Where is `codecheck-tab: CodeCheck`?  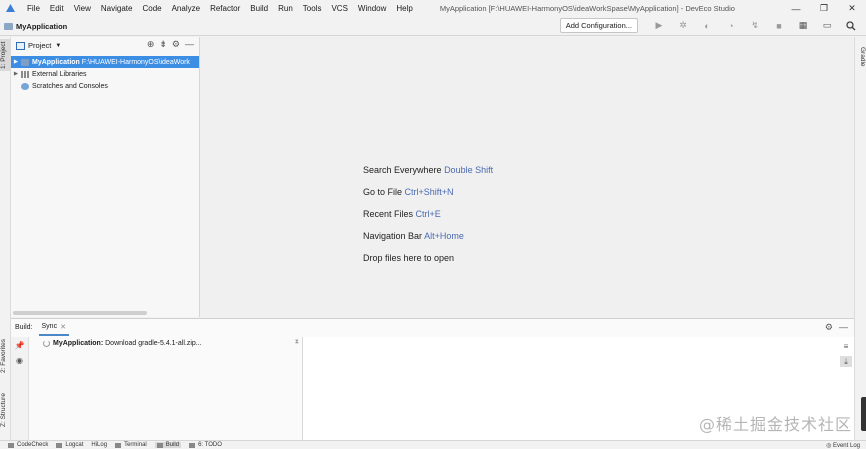
codecheck-tab: CodeCheck is located at coordinates (28, 445).